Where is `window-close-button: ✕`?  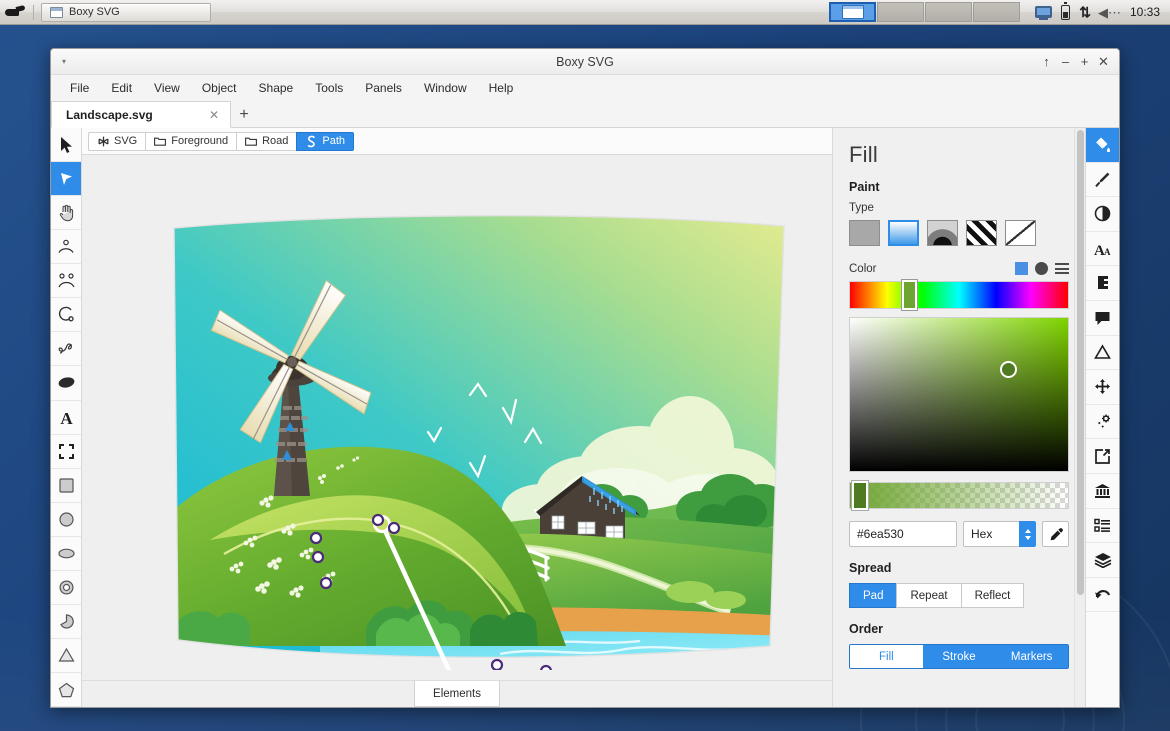 window-close-button: ✕ is located at coordinates (1103, 62).